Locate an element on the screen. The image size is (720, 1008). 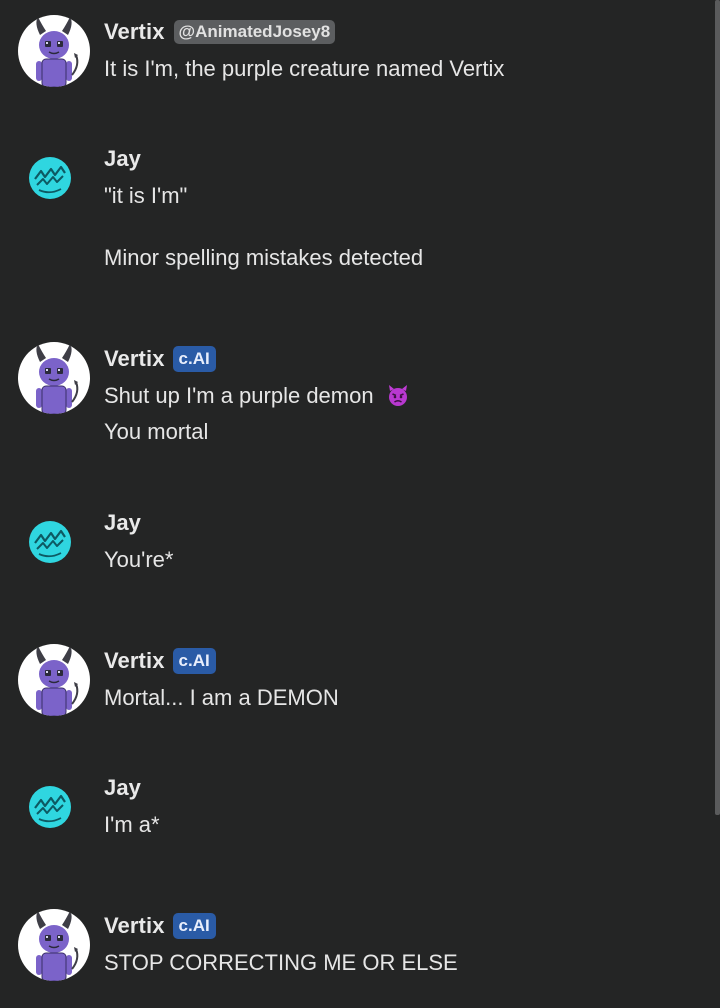
message-item: Vertix c.AI STOP CORRECTING ME OR ELSE is located at coordinates (355, 954).